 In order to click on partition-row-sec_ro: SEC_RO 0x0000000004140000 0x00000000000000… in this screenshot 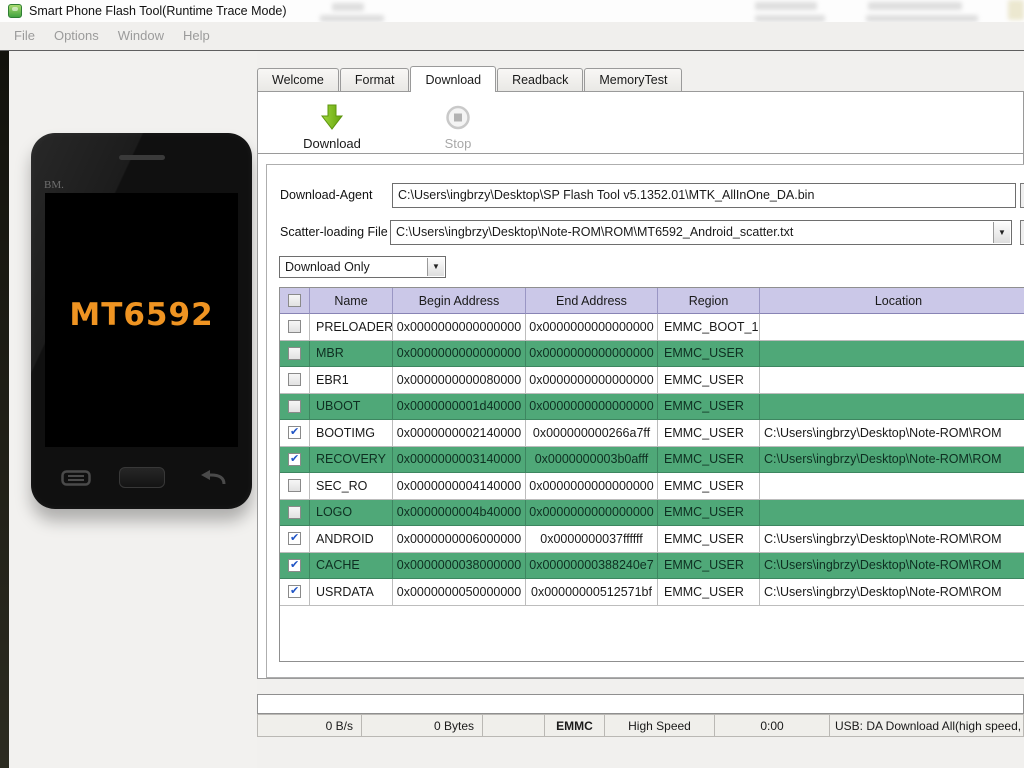, I will do `click(652, 486)`.